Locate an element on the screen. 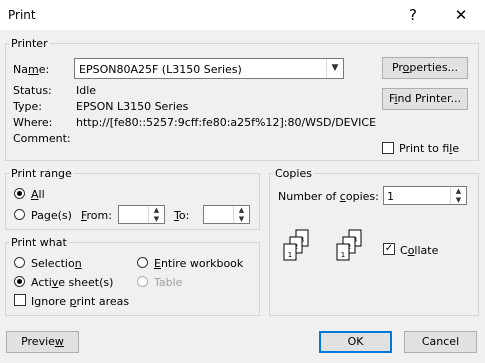 Image resolution: width=485 pixels, height=363 pixels. printer-name-label: Name: is located at coordinates (31, 69).